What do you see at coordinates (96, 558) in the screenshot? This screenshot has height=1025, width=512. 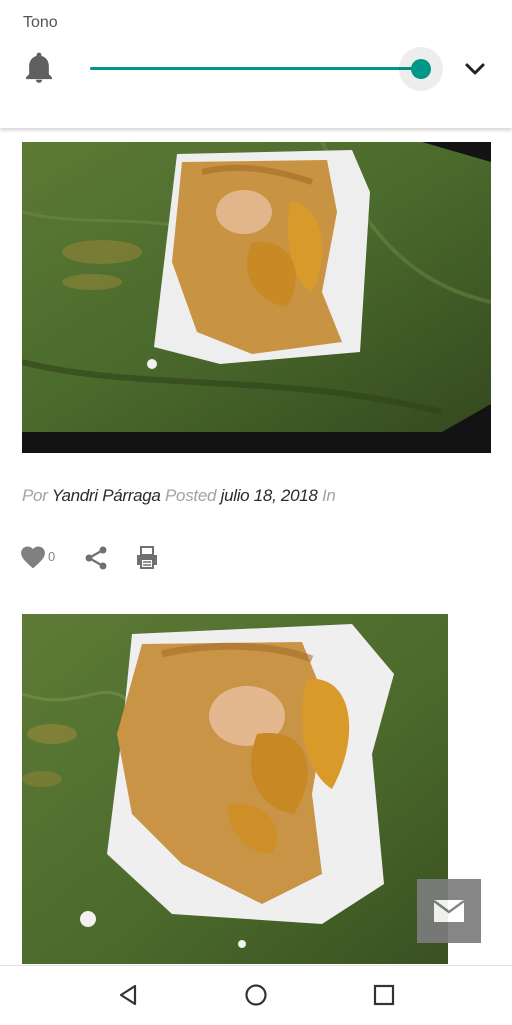 I see `share-icon` at bounding box center [96, 558].